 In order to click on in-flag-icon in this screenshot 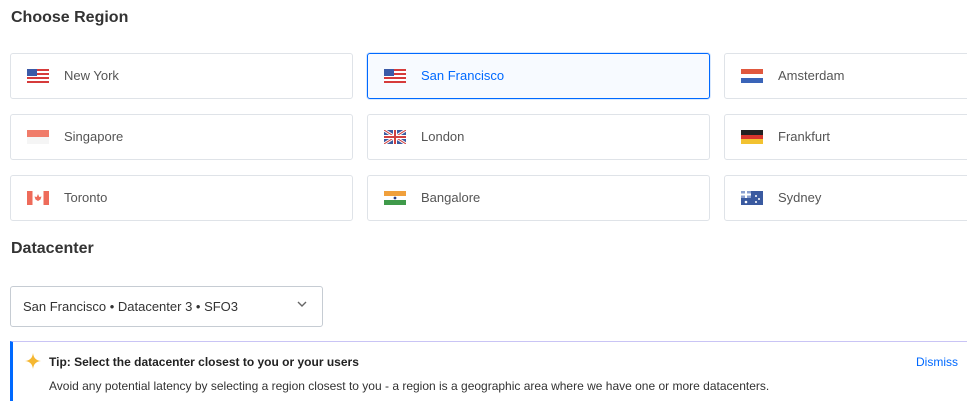, I will do `click(395, 198)`.